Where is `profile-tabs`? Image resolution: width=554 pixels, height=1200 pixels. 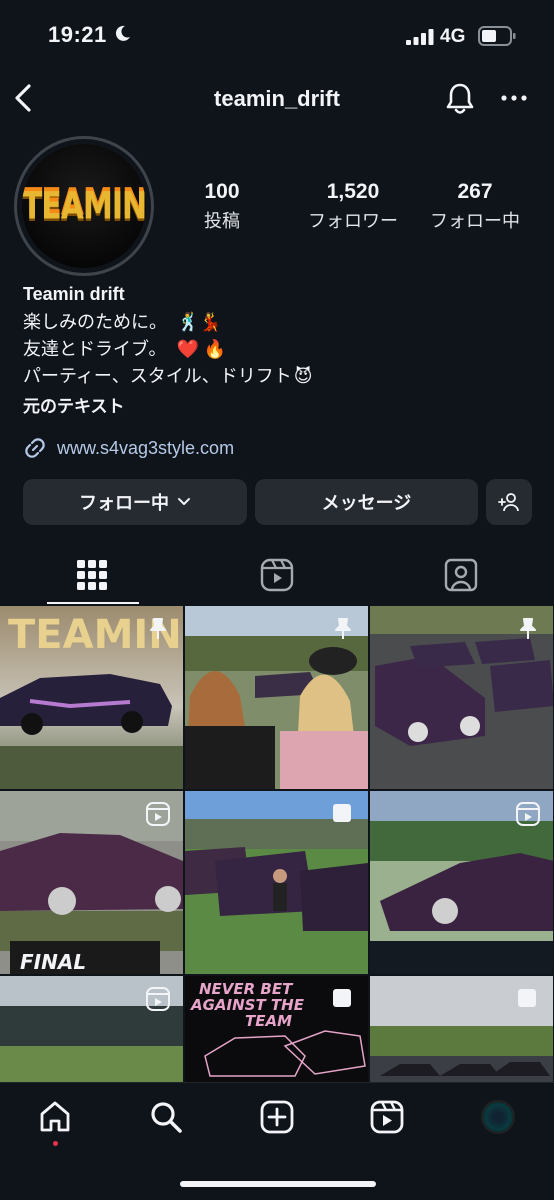
profile-tabs is located at coordinates (277, 575).